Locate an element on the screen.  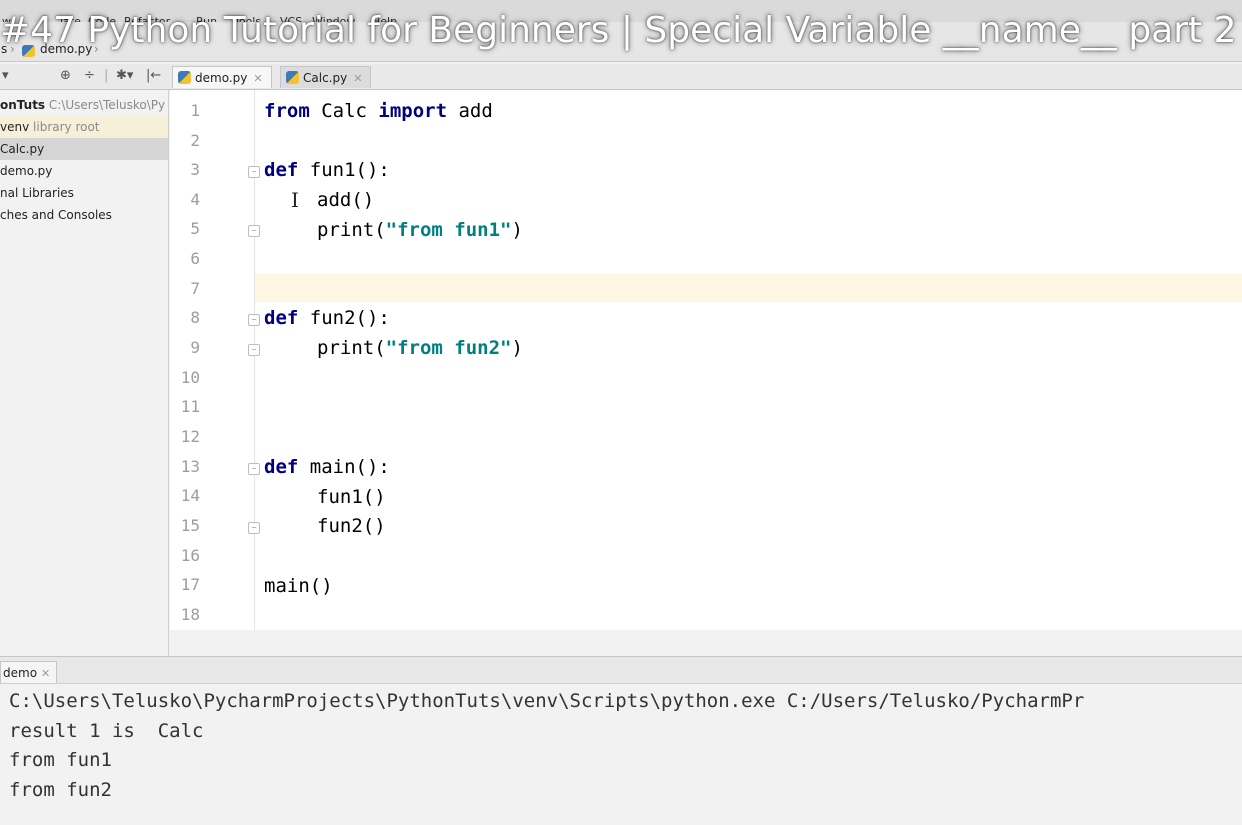
code-line-8: def fun2(): is located at coordinates (327, 318).